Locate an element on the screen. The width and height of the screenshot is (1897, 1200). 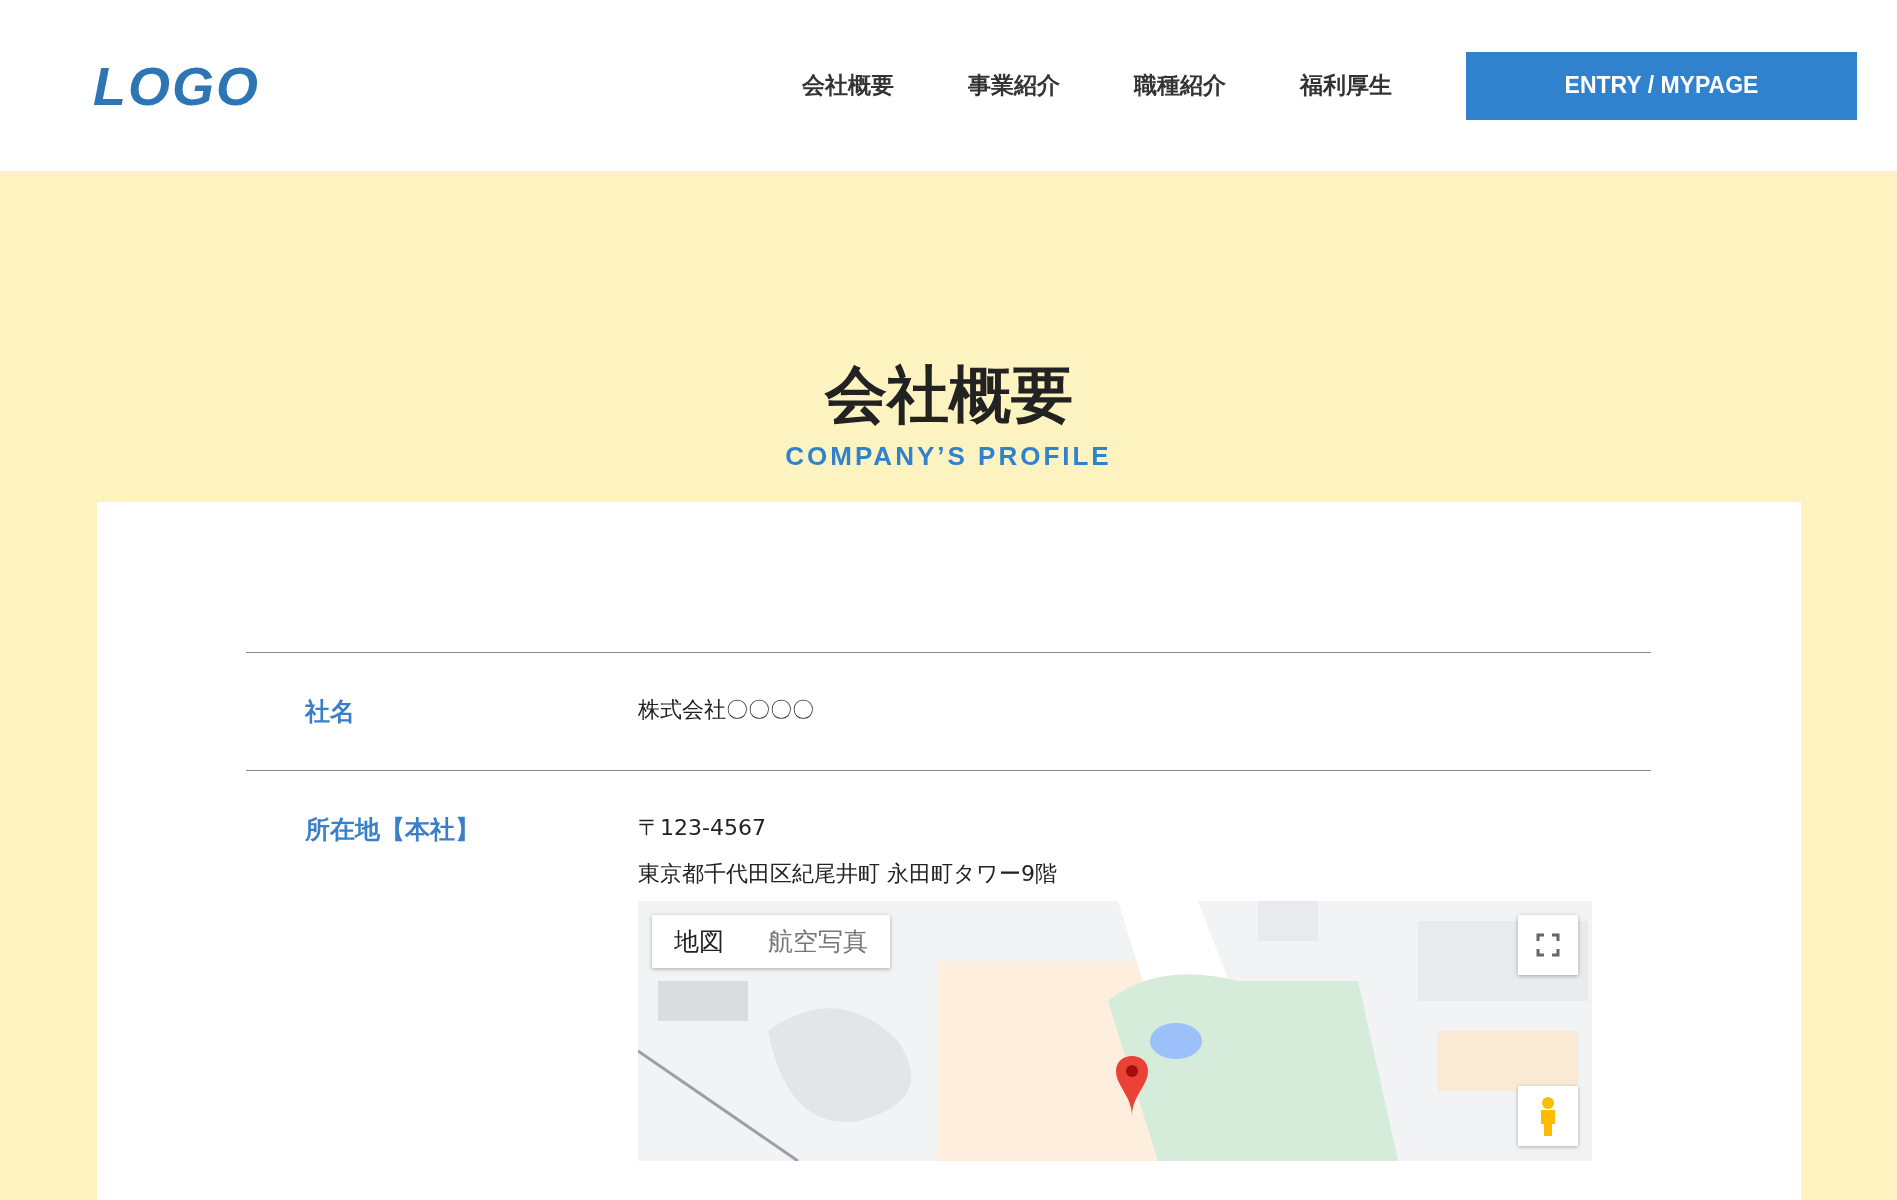
logo: LOGO is located at coordinates (176, 85).